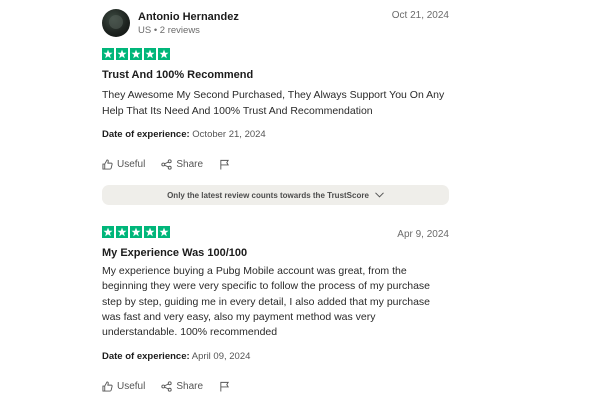  Describe the element at coordinates (275, 134) in the screenshot. I see `experience-date: Date of experience: October 21, 2024` at that location.